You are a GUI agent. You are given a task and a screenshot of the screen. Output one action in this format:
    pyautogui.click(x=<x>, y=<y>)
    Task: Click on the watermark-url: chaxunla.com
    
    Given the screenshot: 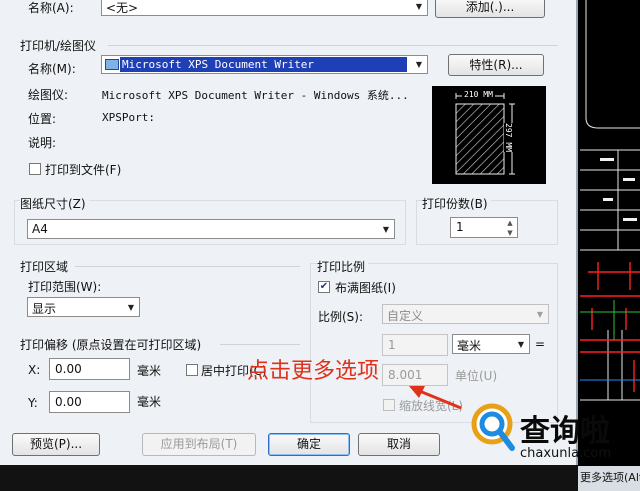 What is the action you would take?
    pyautogui.click(x=565, y=453)
    